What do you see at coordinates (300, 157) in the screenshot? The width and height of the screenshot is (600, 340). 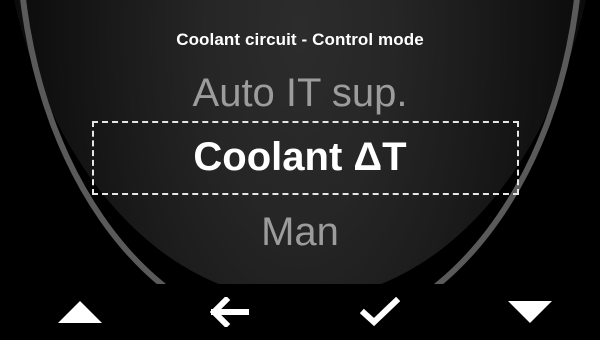 I see `option-selected: Coolant ΔT` at bounding box center [300, 157].